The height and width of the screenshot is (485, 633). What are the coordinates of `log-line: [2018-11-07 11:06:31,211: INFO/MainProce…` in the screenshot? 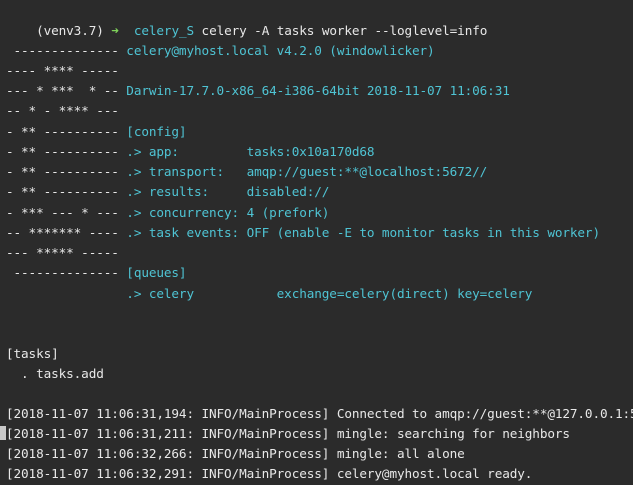 It's located at (285, 434).